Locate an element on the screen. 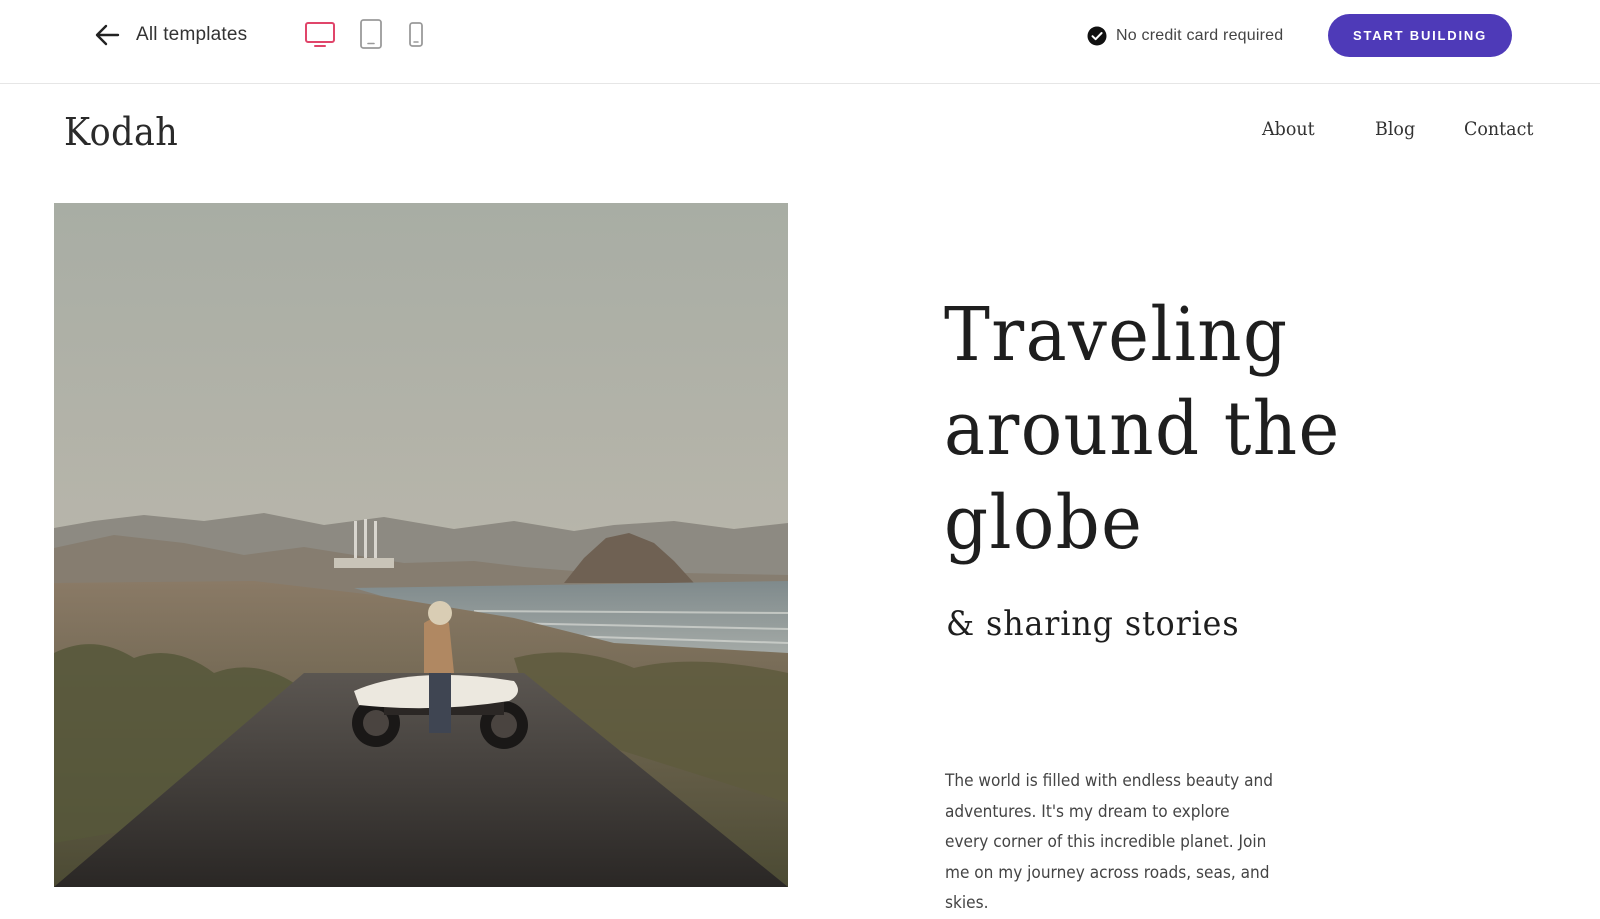 This screenshot has height=919, width=1600. no-credit-card-note: No credit card required is located at coordinates (1185, 36).